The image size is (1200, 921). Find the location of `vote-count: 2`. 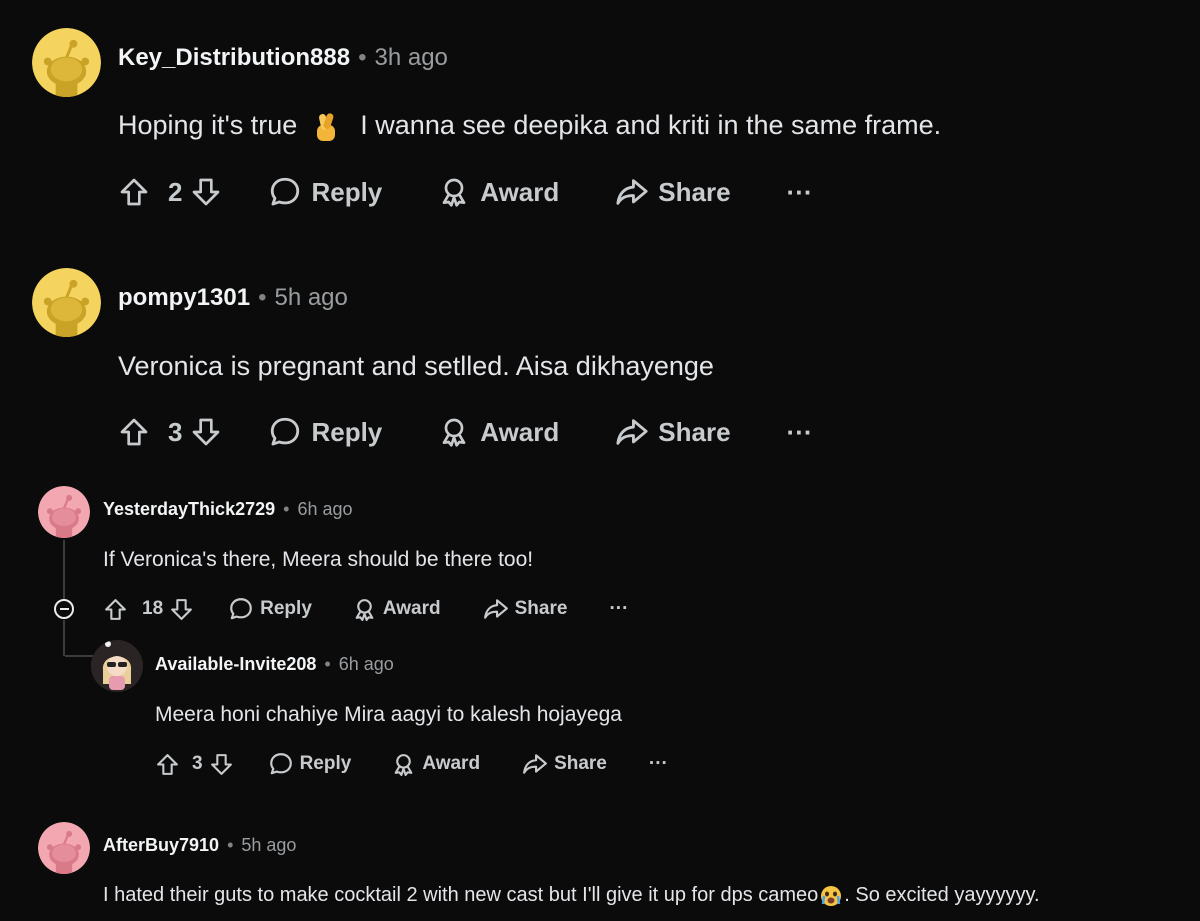

vote-count: 2 is located at coordinates (175, 191).